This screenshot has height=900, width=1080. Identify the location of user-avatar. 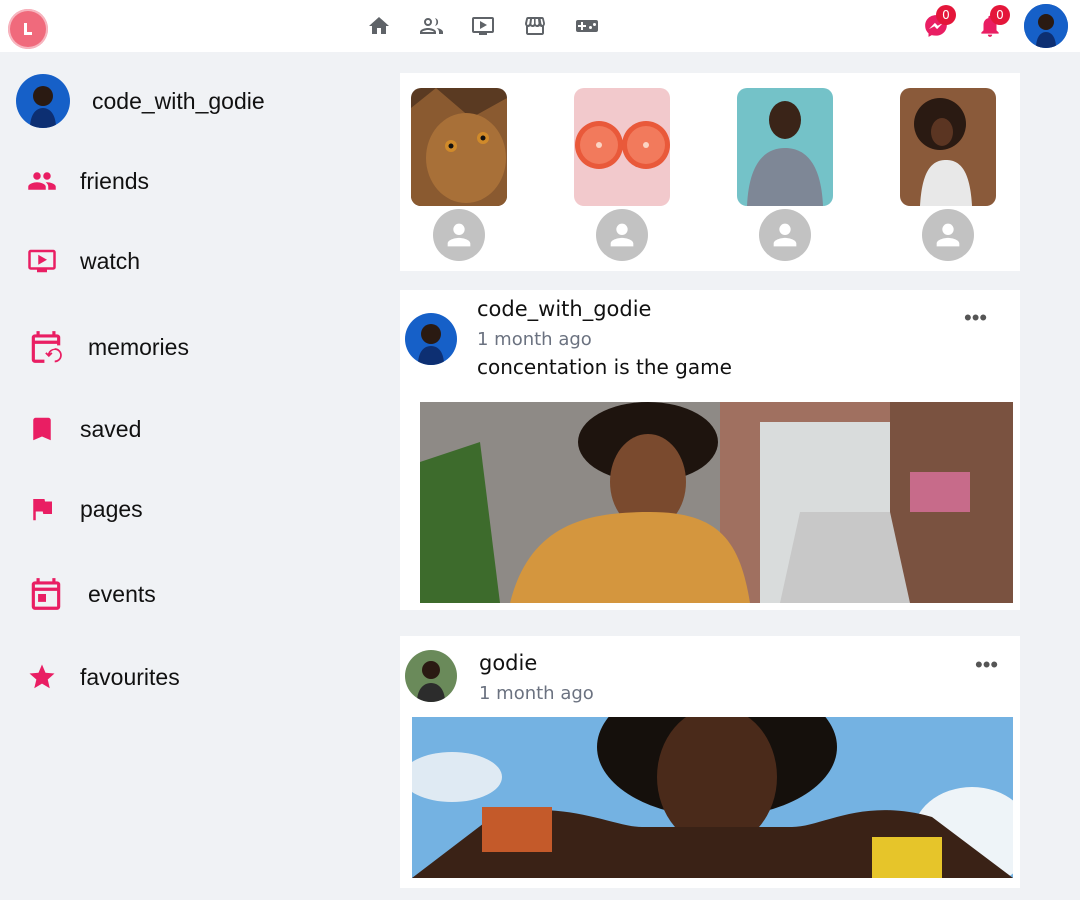
(1046, 26).